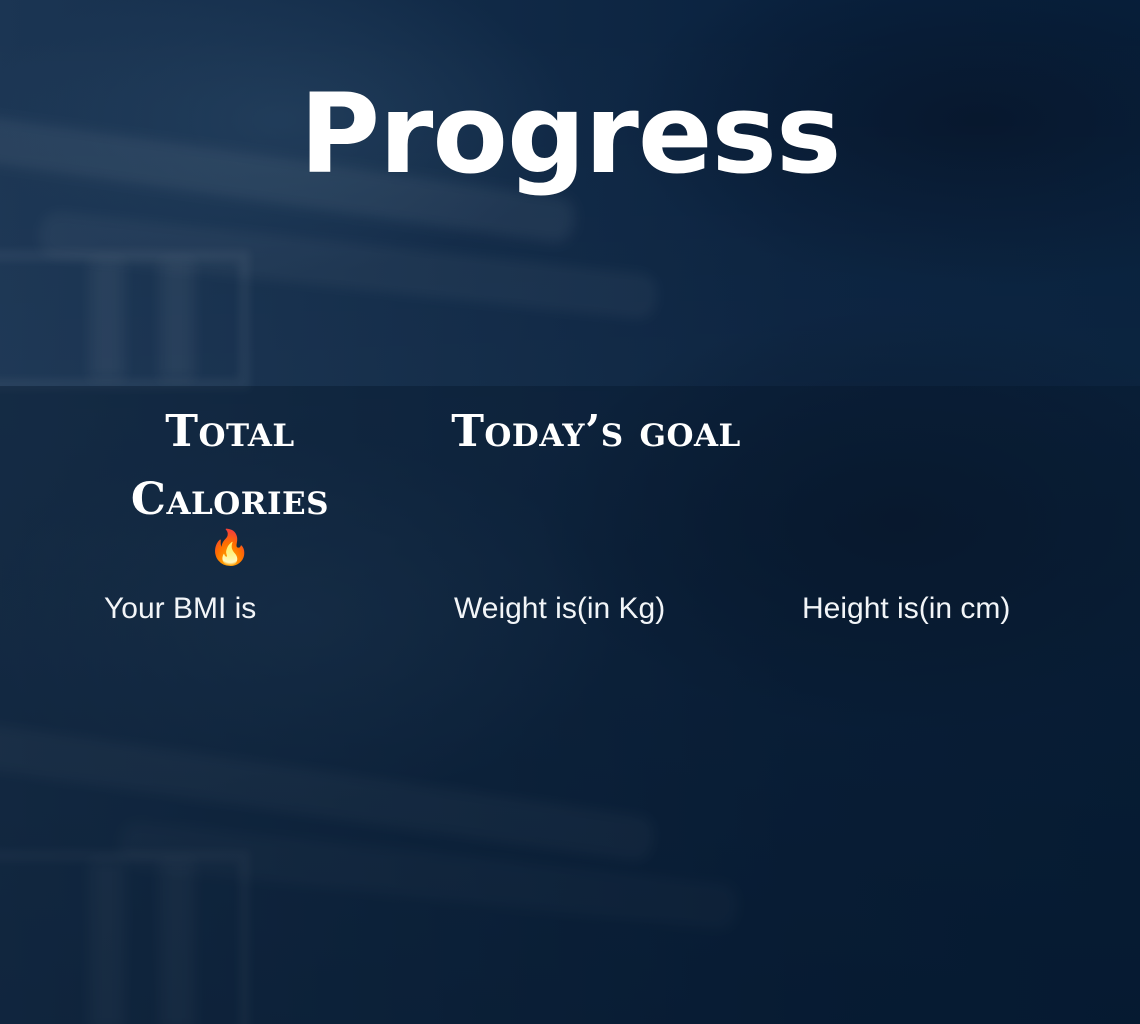 Image resolution: width=1140 pixels, height=1024 pixels. I want to click on total-calories-title: Total Calories, so click(230, 465).